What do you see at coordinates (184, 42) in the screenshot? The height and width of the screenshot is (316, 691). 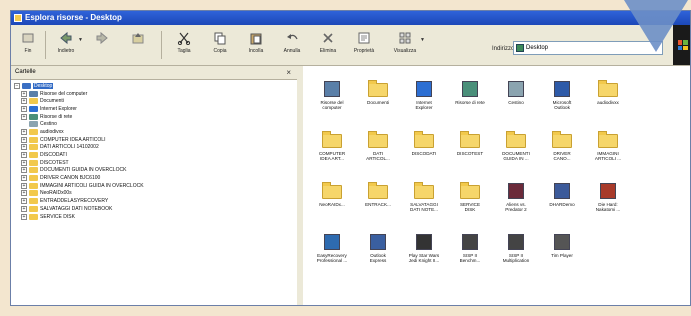 I see `cut-button: Taglia` at bounding box center [184, 42].